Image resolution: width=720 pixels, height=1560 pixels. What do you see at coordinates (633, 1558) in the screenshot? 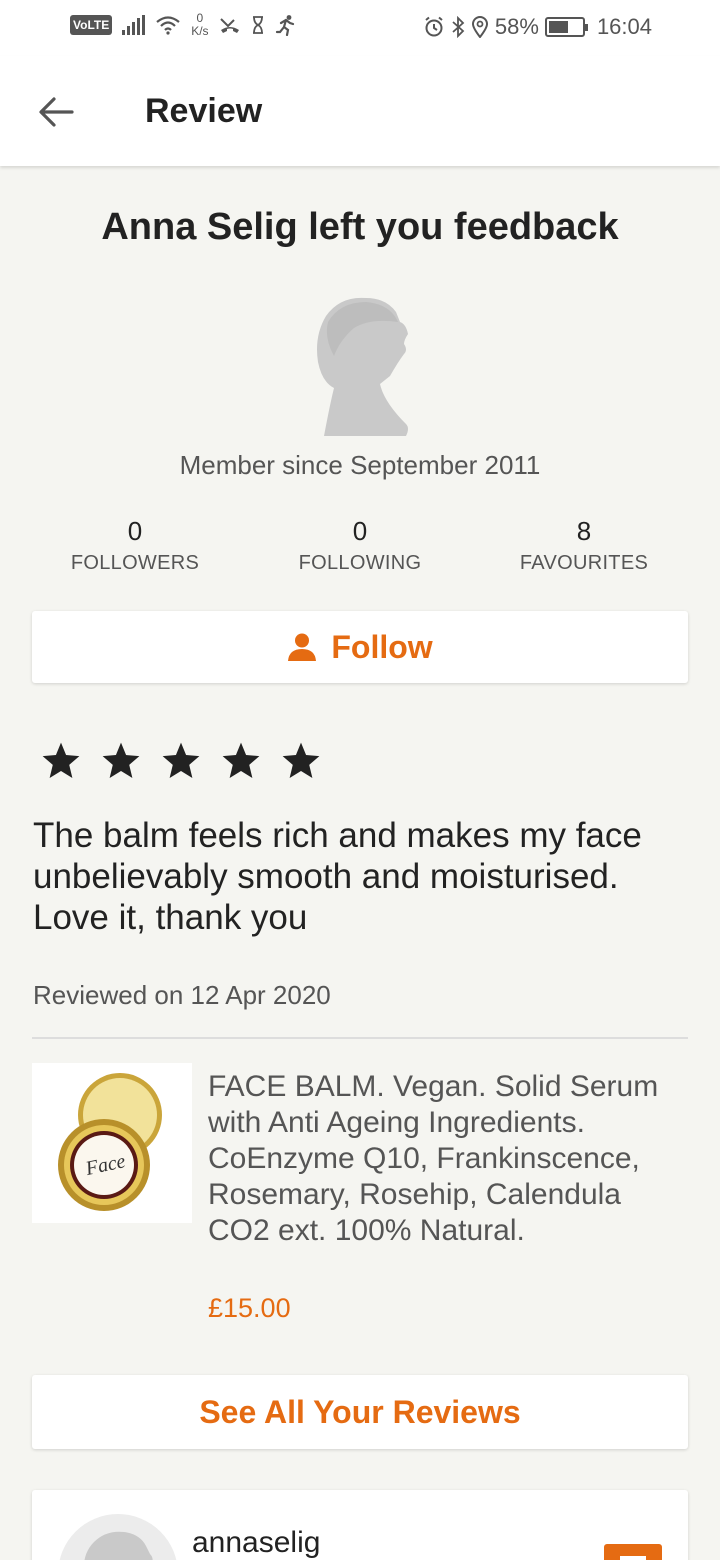
I see `menu-icon` at bounding box center [633, 1558].